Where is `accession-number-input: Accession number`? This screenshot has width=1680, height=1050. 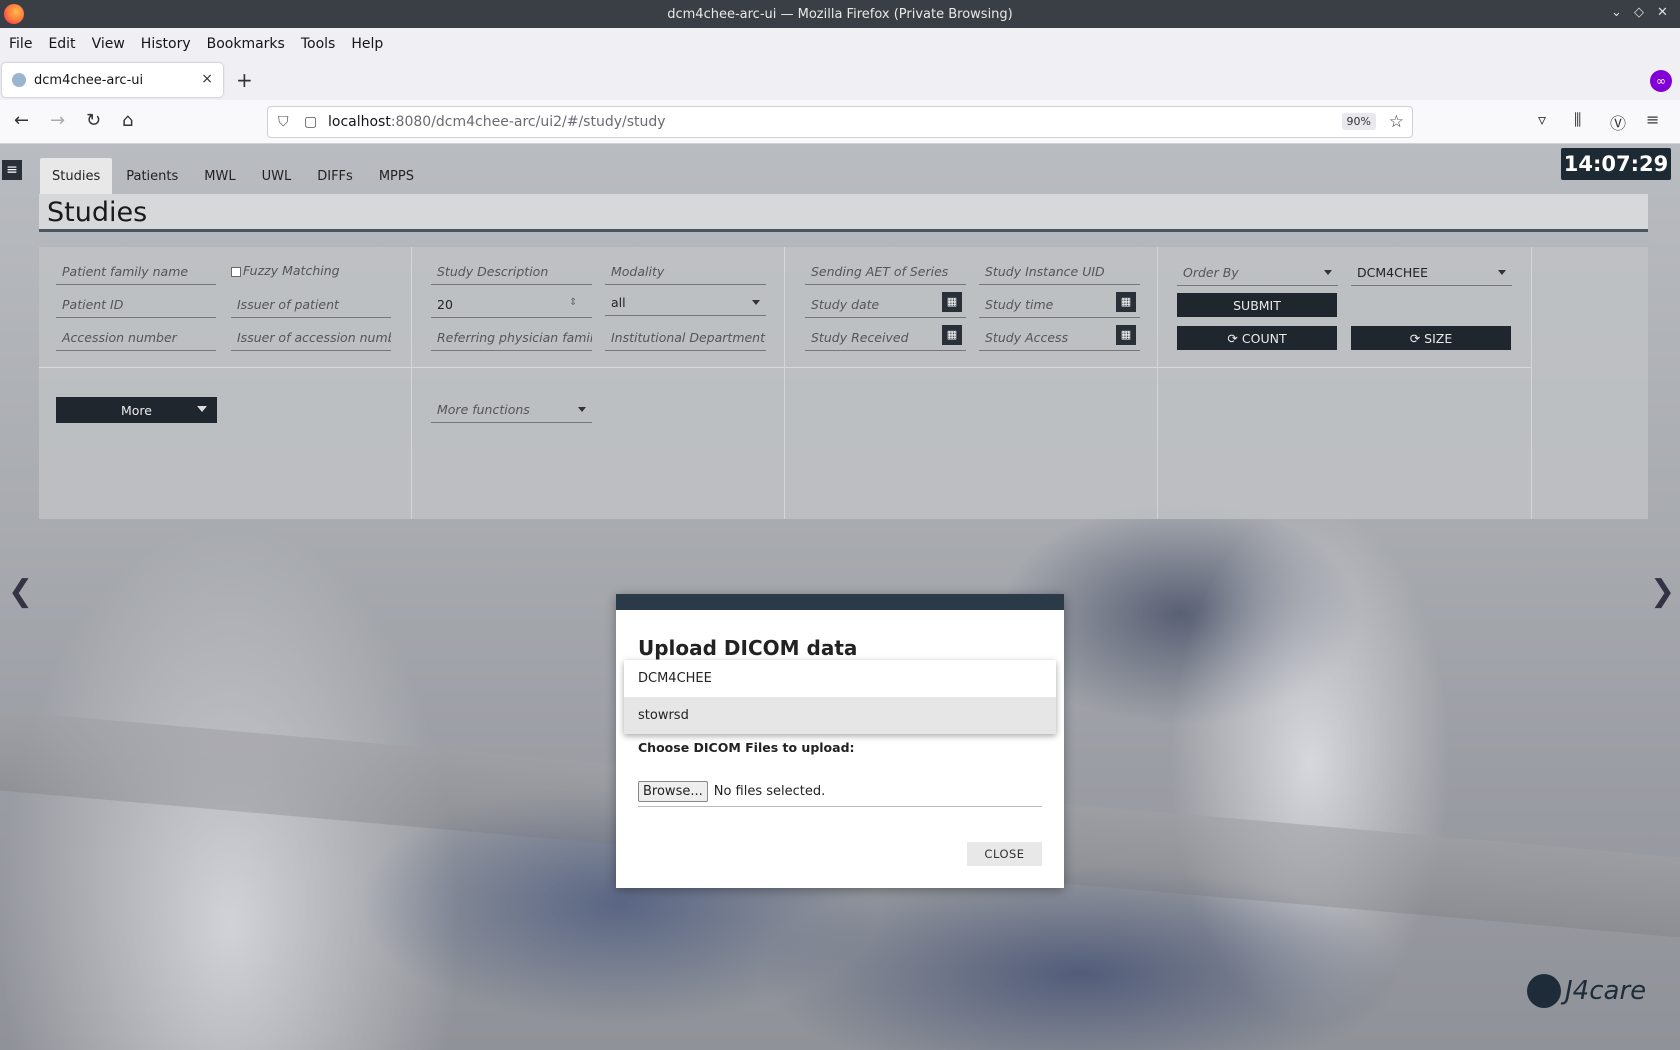
accession-number-input: Accession number is located at coordinates (136, 338).